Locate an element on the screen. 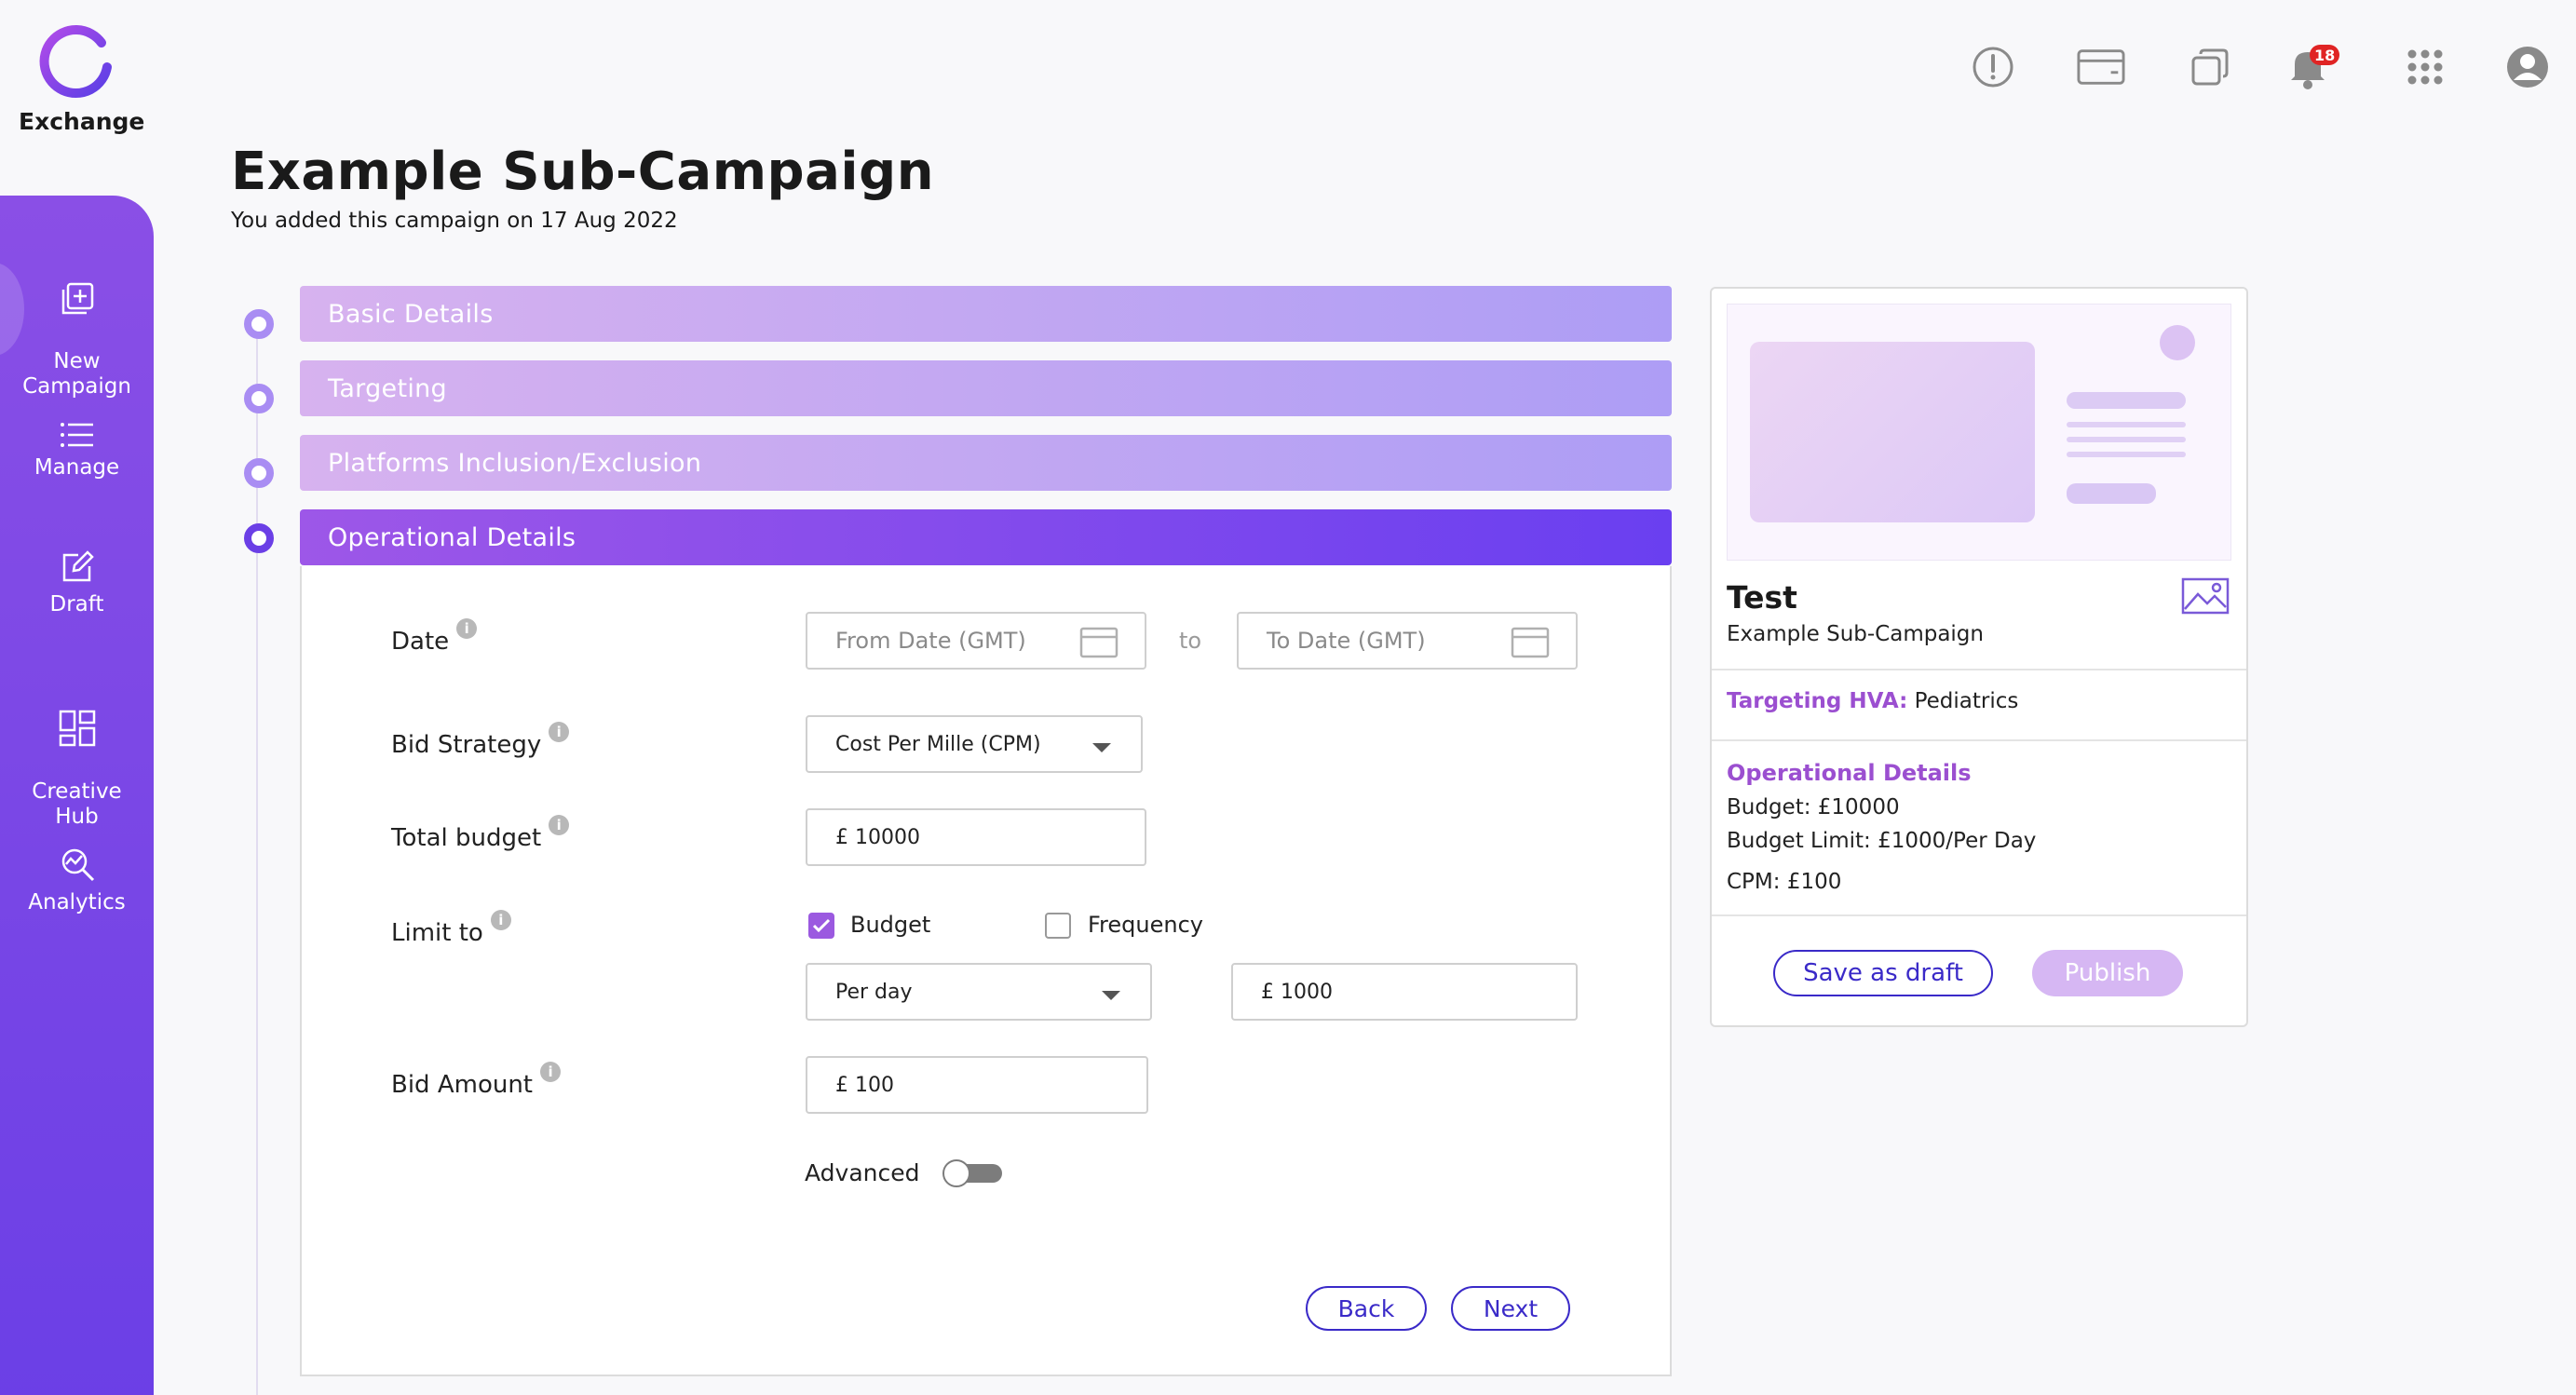 This screenshot has height=1395, width=2576. bid-amount-value: £ 100 is located at coordinates (864, 1085).